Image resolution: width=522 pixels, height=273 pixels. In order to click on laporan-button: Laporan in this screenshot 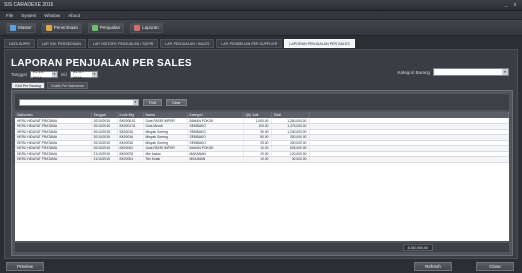, I will do `click(146, 27)`.